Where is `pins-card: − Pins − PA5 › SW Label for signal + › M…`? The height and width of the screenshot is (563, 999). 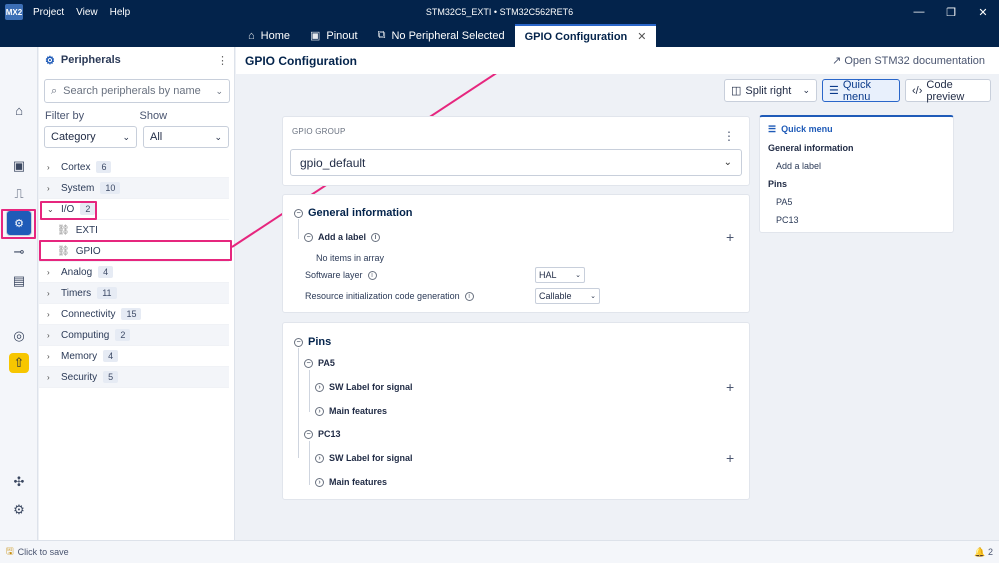
pins-card: − Pins − PA5 › SW Label for signal + › M… is located at coordinates (516, 411).